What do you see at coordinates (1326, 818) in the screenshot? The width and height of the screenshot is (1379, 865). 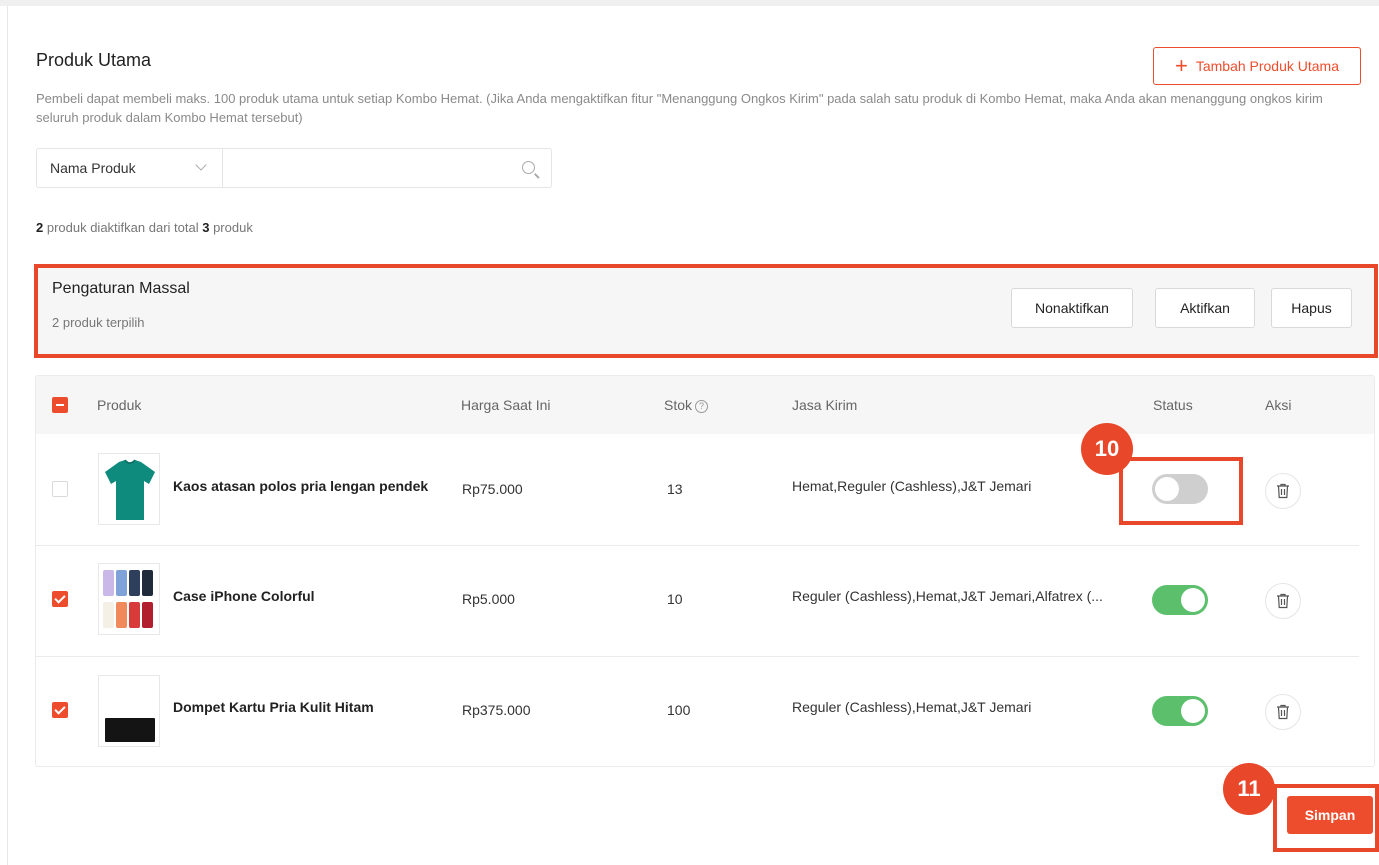 I see `save-button-highlight` at bounding box center [1326, 818].